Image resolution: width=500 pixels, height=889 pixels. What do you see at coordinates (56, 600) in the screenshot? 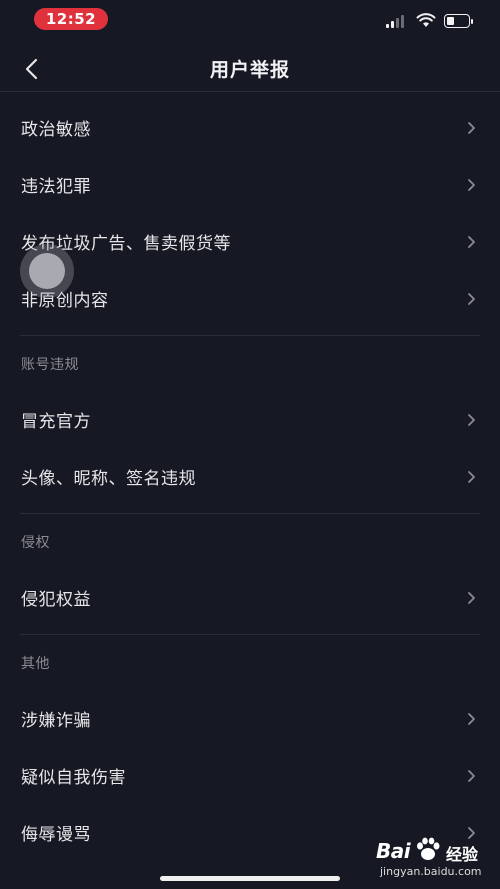
I see `list-item-label: 侵犯权益` at bounding box center [56, 600].